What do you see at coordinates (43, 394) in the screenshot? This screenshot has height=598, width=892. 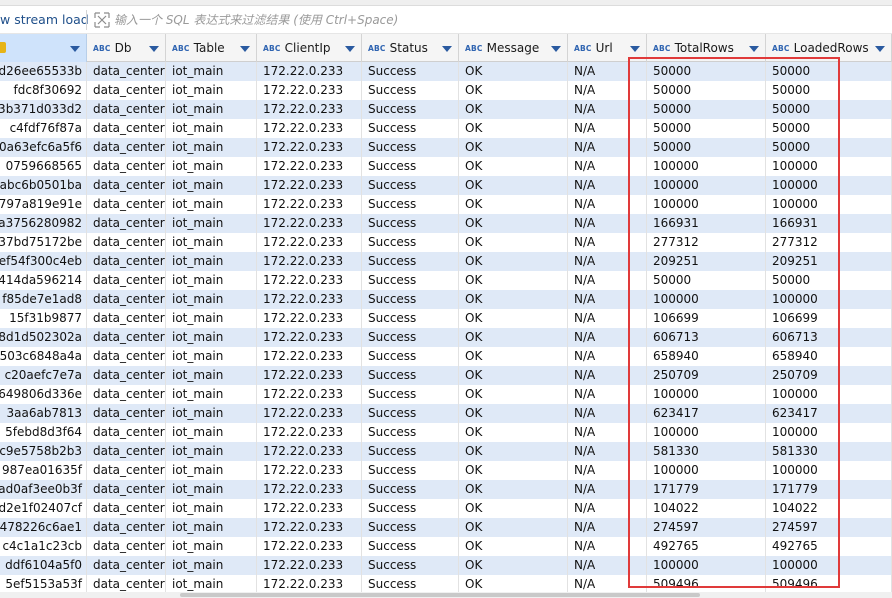 I see `table-cell-id: 649806d336e` at bounding box center [43, 394].